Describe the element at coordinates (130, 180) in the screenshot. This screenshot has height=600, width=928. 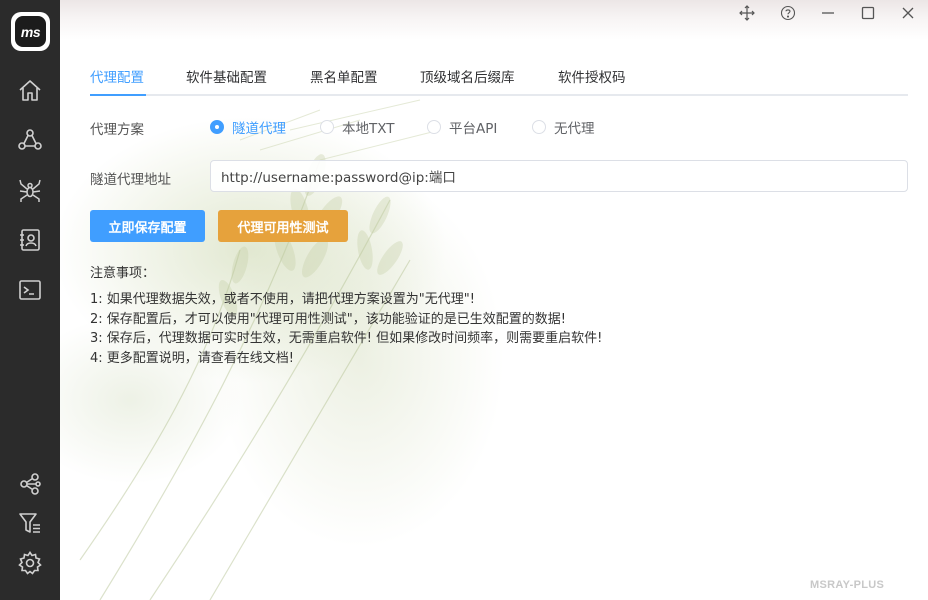
I see `tunnel-address-label: 隧道代理地址` at that location.